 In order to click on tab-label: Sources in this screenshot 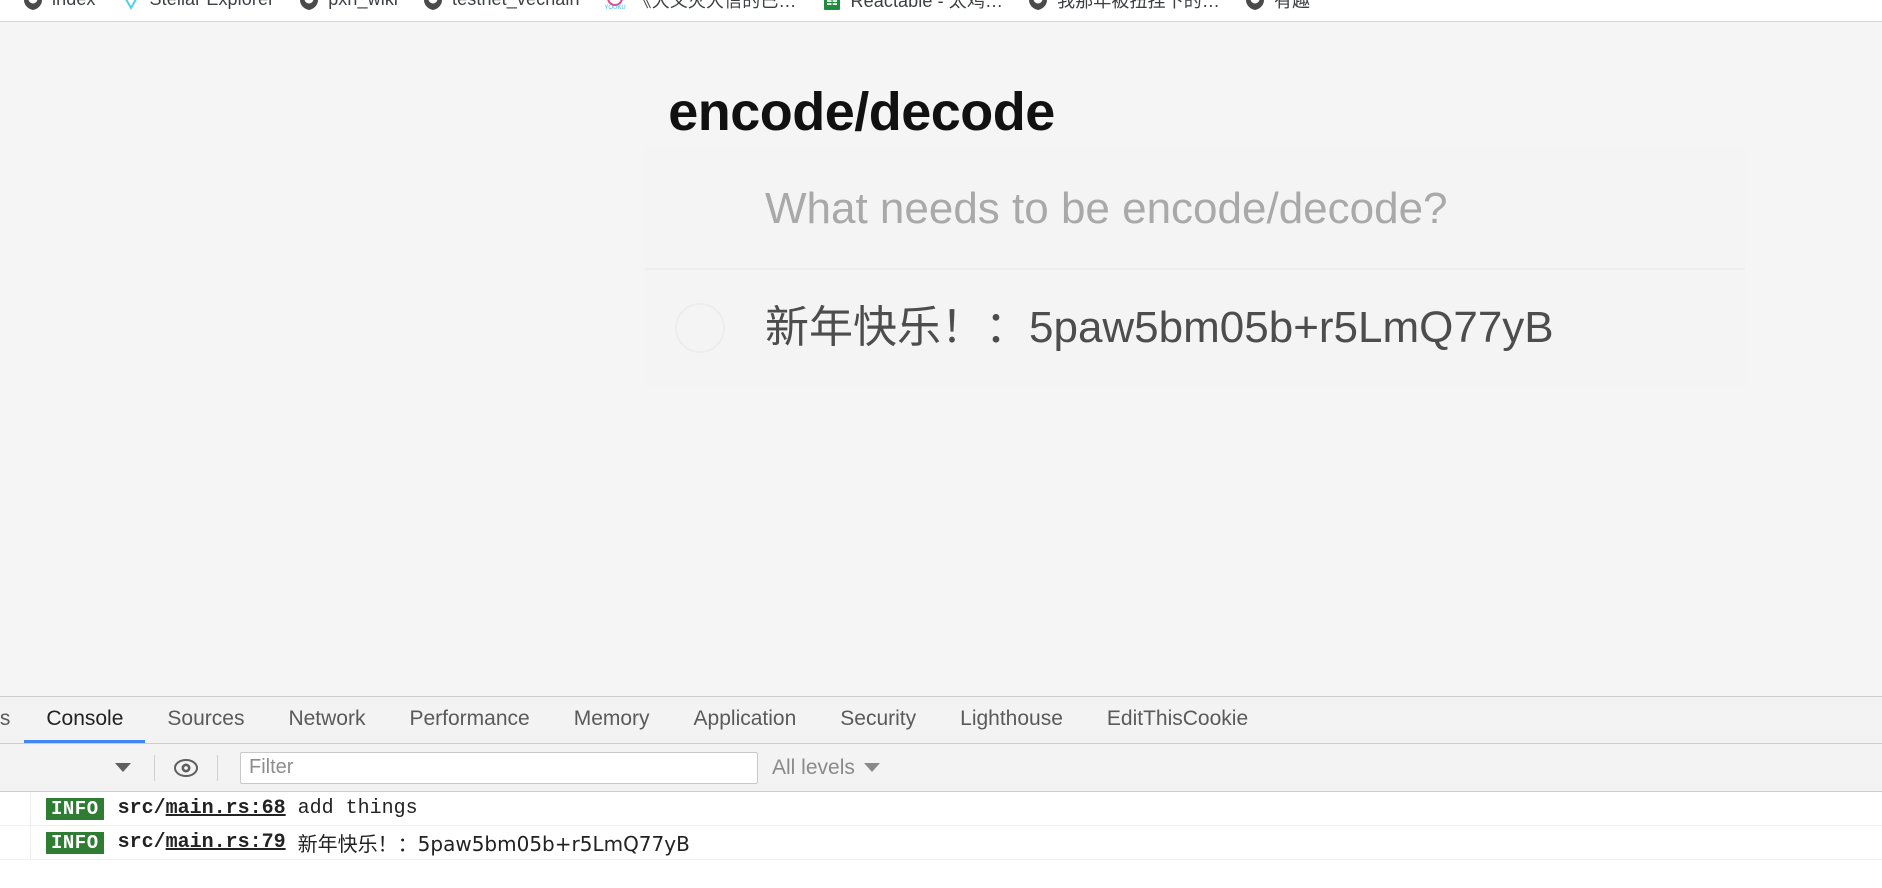, I will do `click(206, 718)`.